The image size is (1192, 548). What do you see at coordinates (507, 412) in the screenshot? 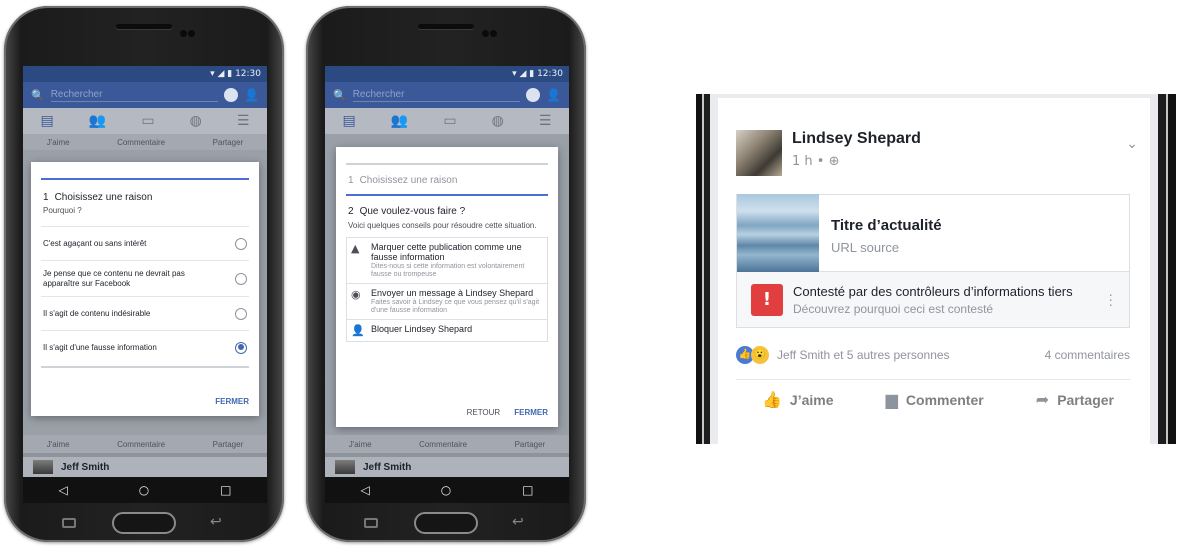
I see `dialog-footer: RETOUR FERMER` at bounding box center [507, 412].